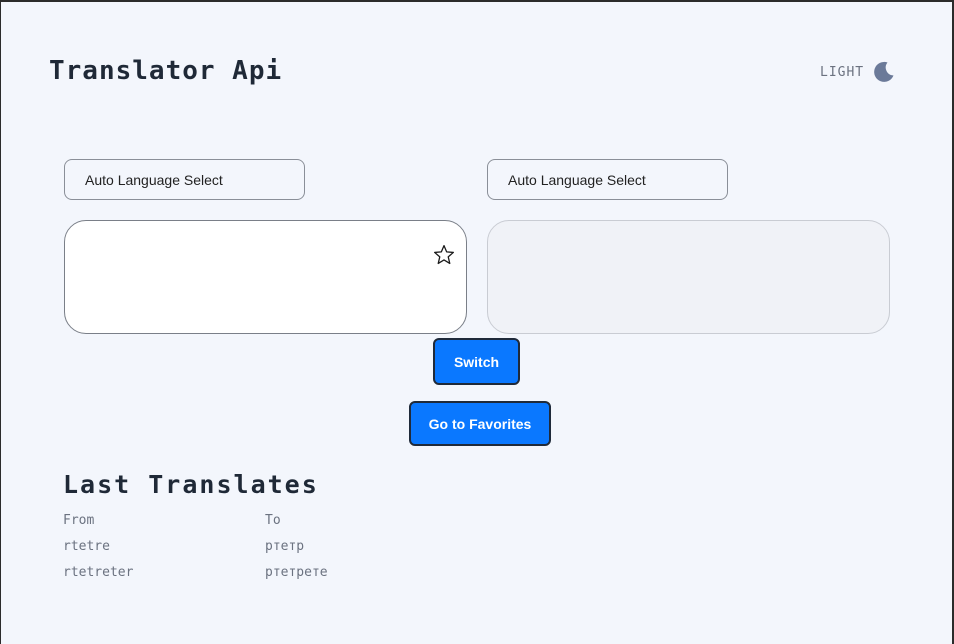 The width and height of the screenshot is (954, 644). What do you see at coordinates (884, 71) in the screenshot?
I see `moon-icon` at bounding box center [884, 71].